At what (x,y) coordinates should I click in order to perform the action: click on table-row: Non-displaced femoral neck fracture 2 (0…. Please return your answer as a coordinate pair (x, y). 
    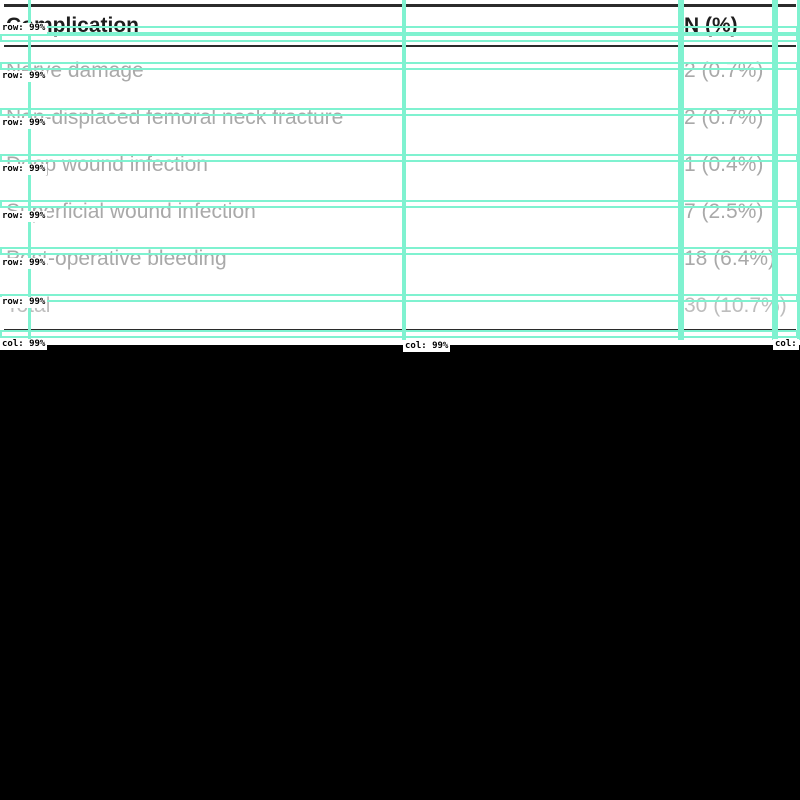
    Looking at the image, I should click on (400, 117).